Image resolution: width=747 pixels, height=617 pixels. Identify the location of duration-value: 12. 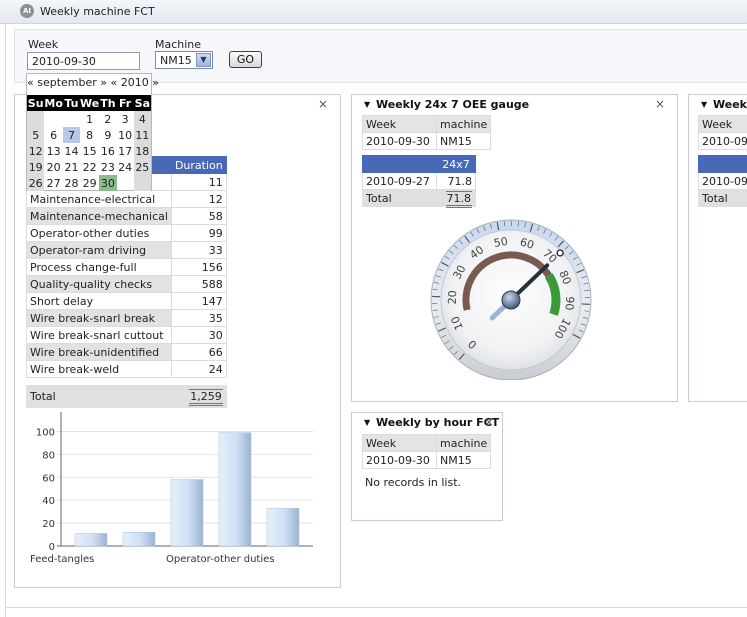
(198, 199).